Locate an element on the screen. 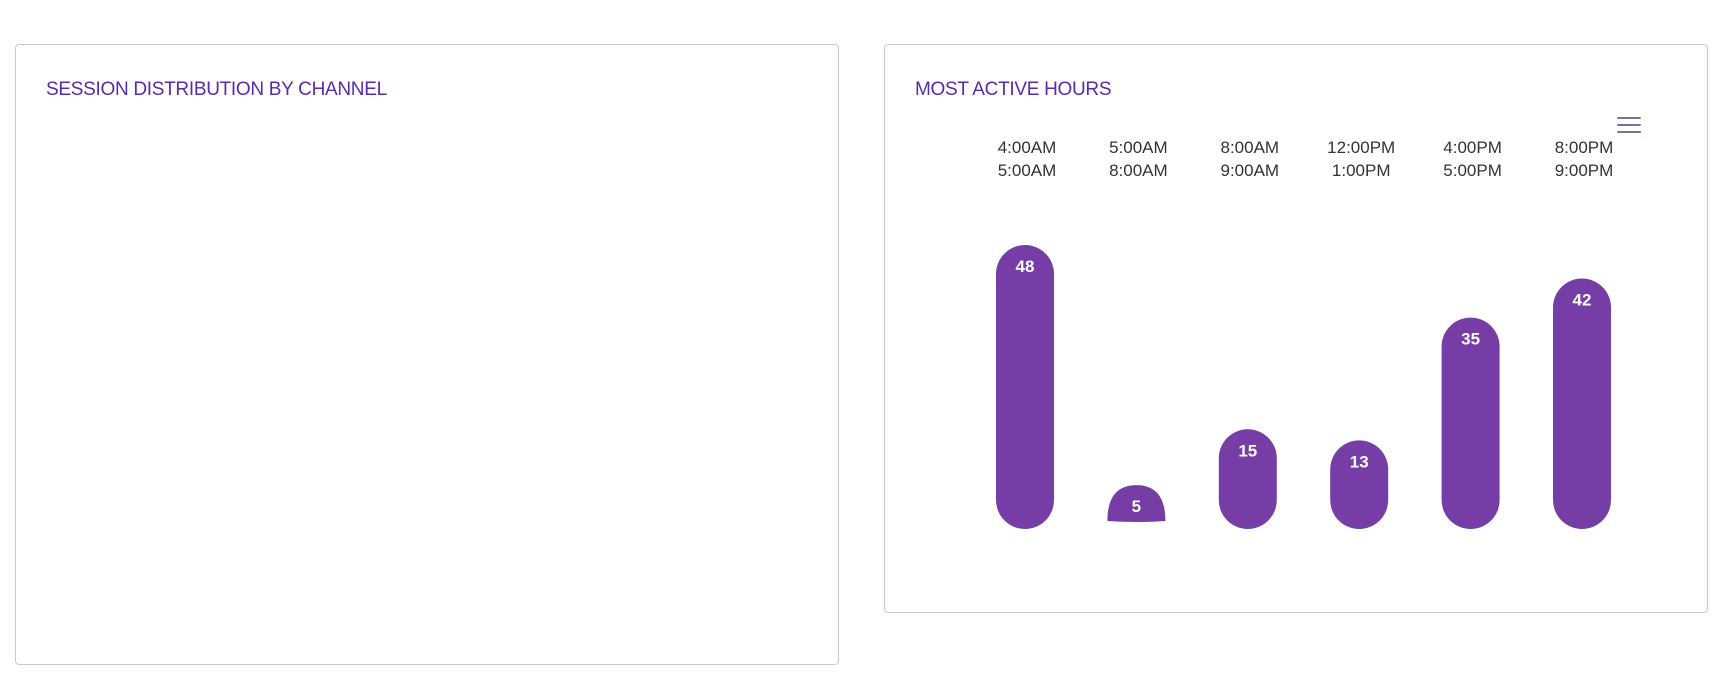 The image size is (1720, 685). bar-value-label: 13 is located at coordinates (1359, 461).